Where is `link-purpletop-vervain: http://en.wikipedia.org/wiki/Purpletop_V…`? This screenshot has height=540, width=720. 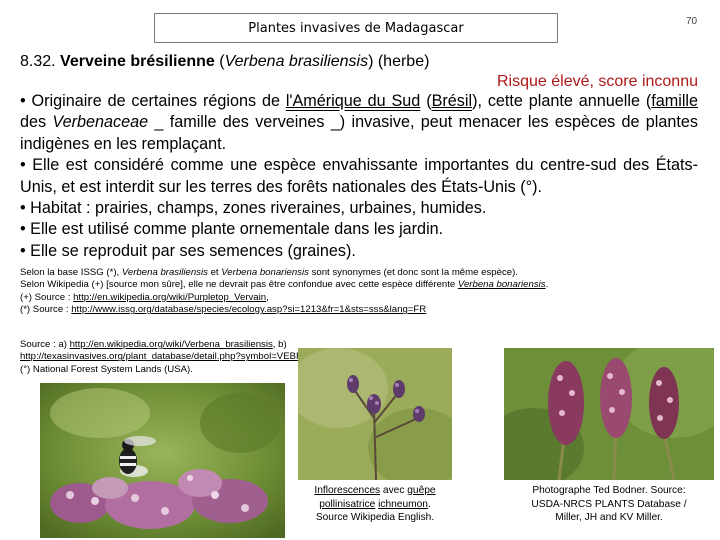
link-purpletop-vervain: http://en.wikipedia.org/wiki/Purpletop_V… is located at coordinates (169, 297).